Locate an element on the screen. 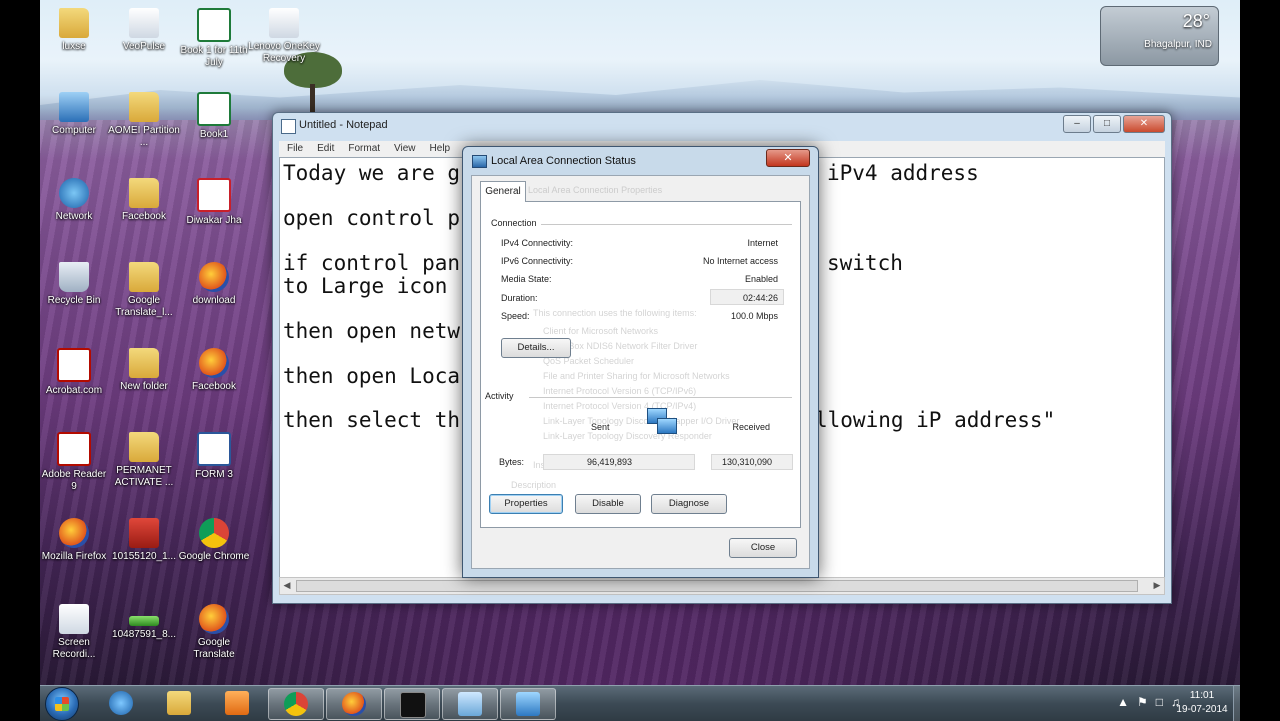 The width and height of the screenshot is (1280, 721). text-line: if control pan is located at coordinates (372, 263).